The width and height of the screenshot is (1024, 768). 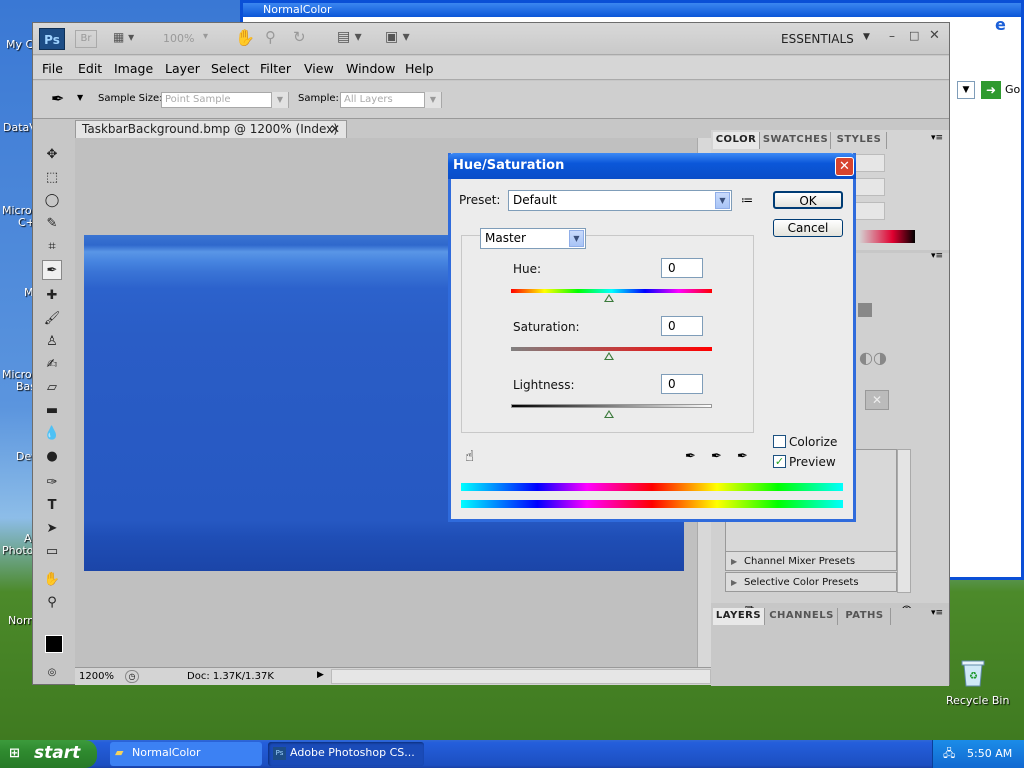 What do you see at coordinates (52, 673) in the screenshot?
I see `quick-mask-icon: ◎` at bounding box center [52, 673].